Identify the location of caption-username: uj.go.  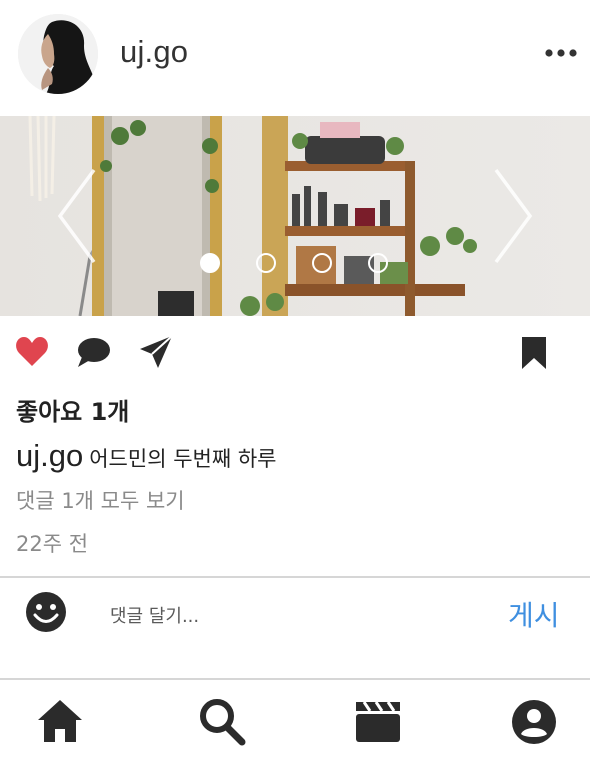
(49, 455).